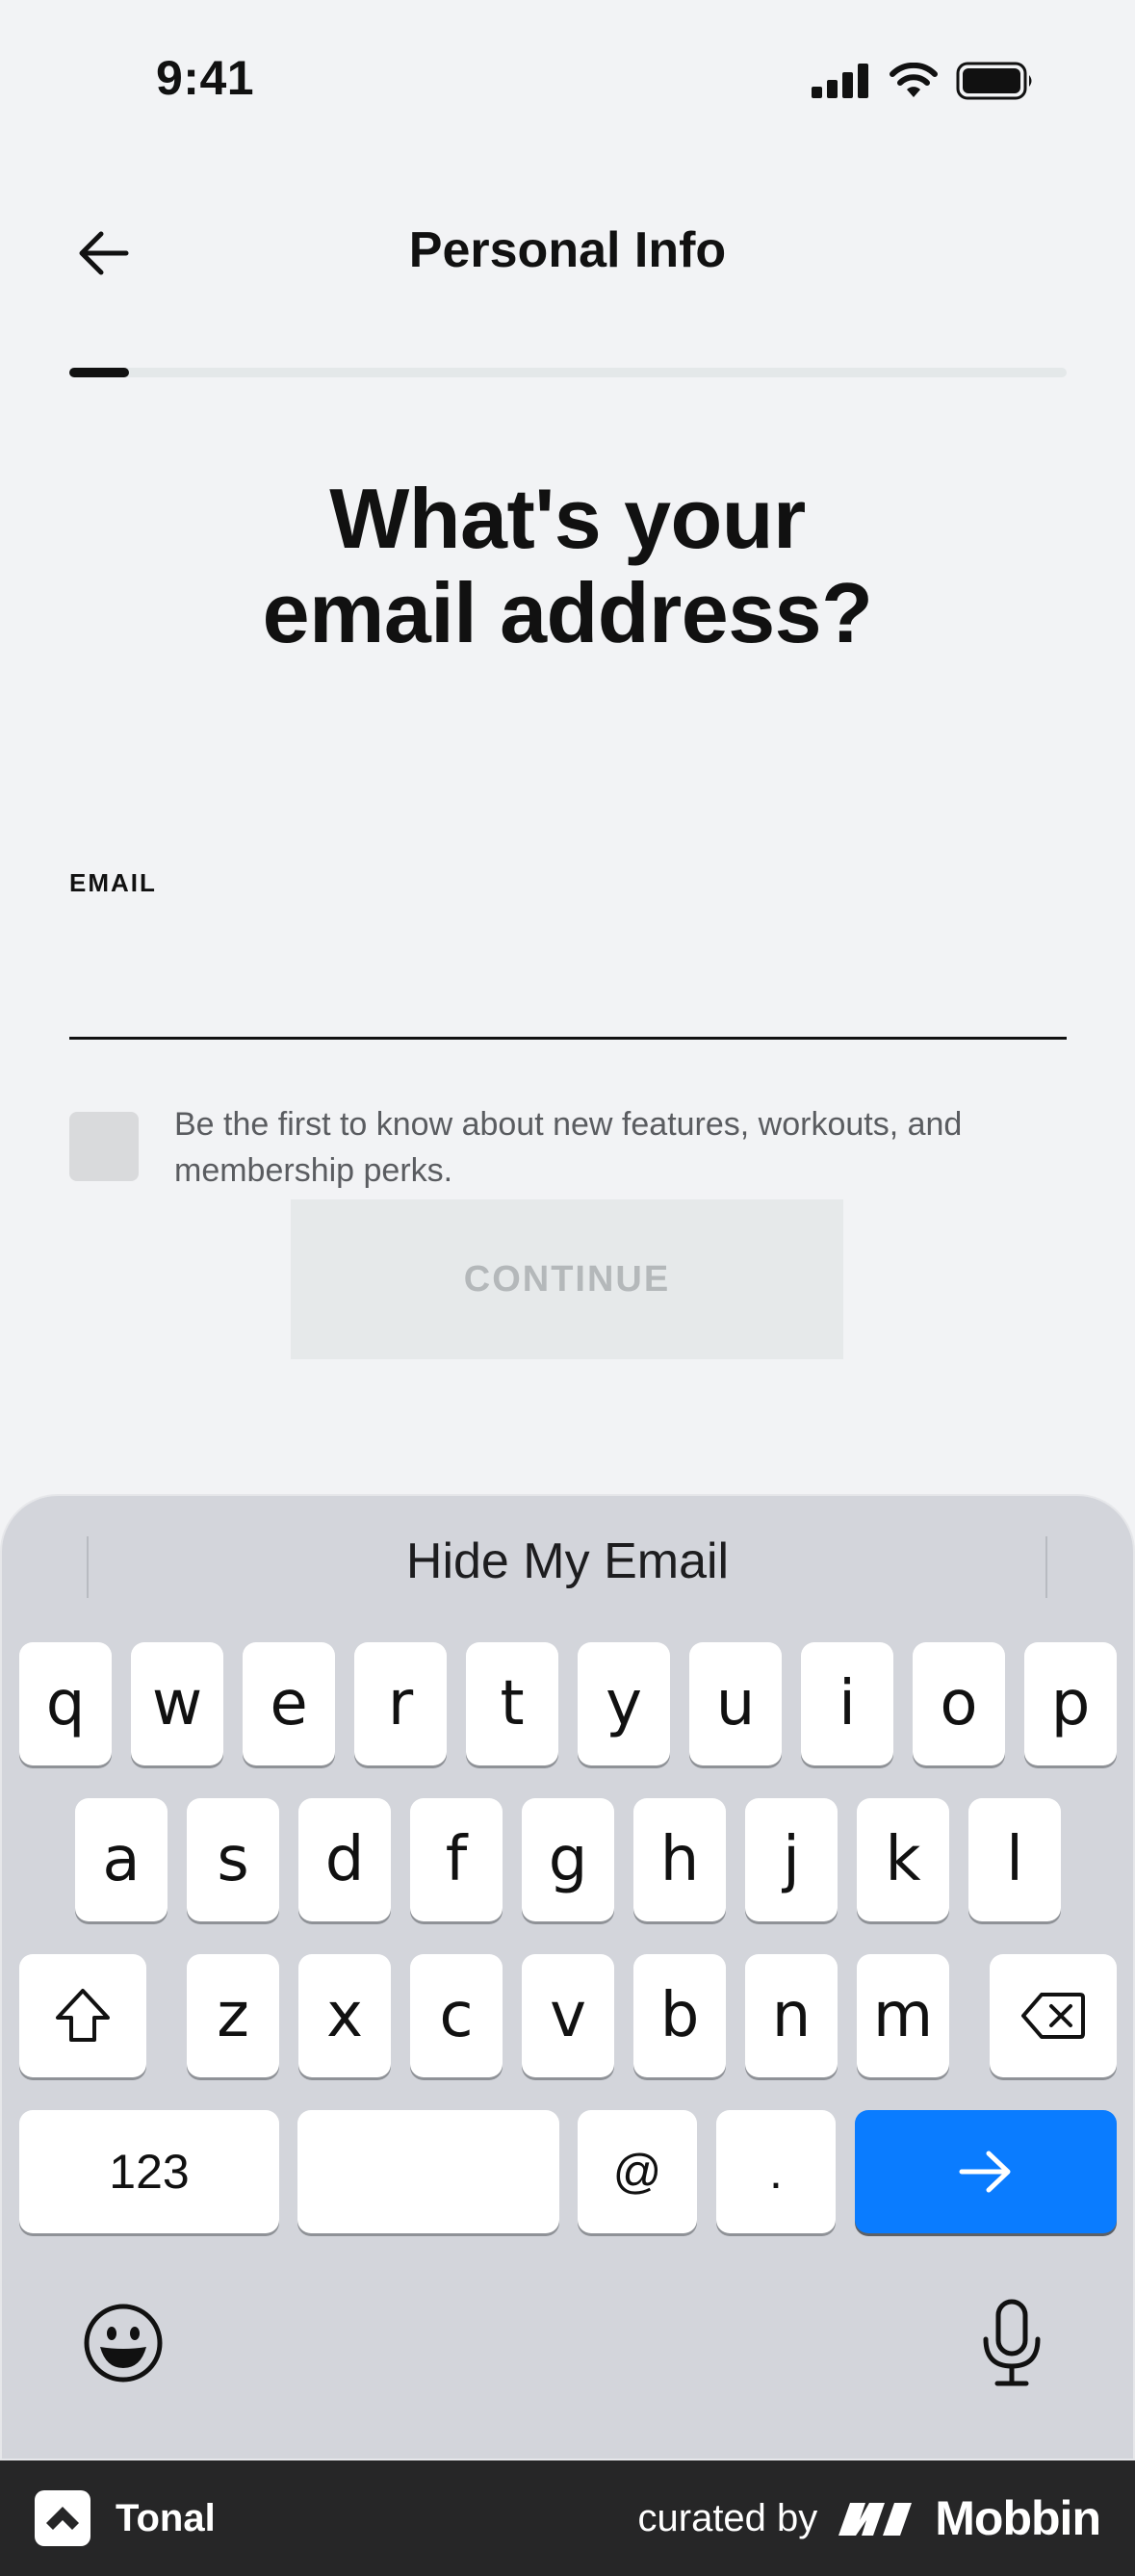 This screenshot has height=2576, width=1135. Describe the element at coordinates (791, 1859) in the screenshot. I see `key-j: j` at that location.